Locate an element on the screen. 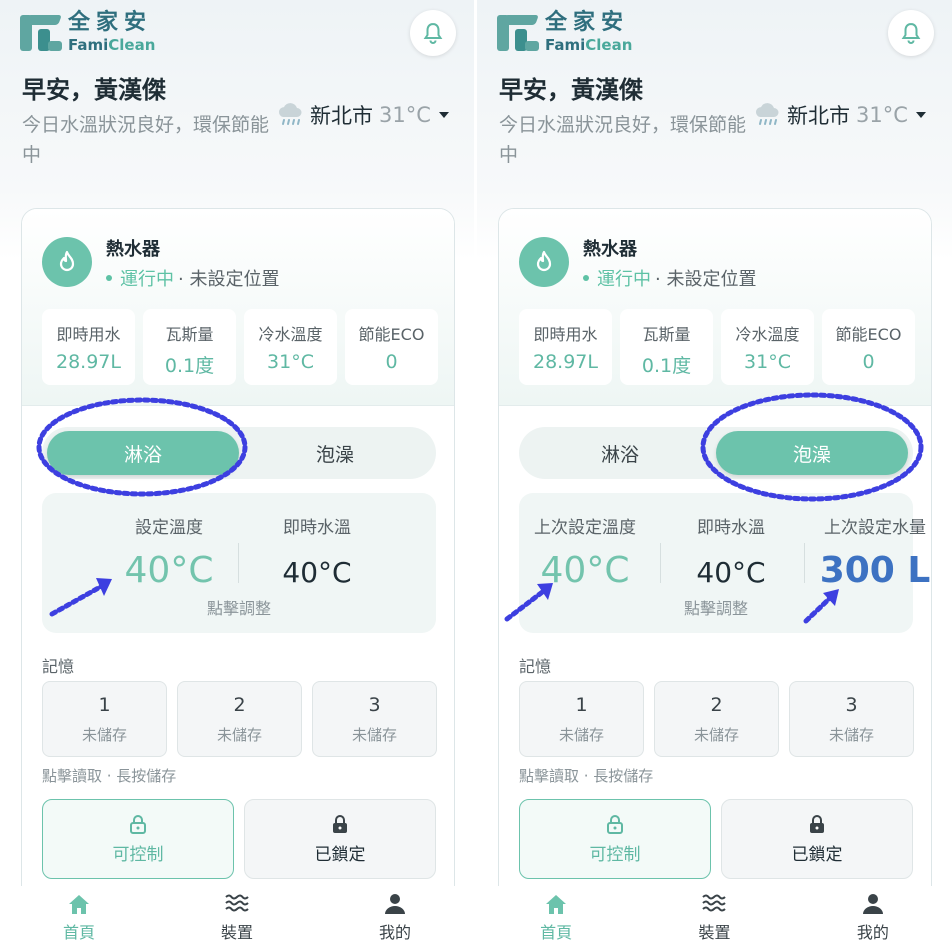  set-temp-column: 設定溫度 40°C is located at coordinates (169, 552).